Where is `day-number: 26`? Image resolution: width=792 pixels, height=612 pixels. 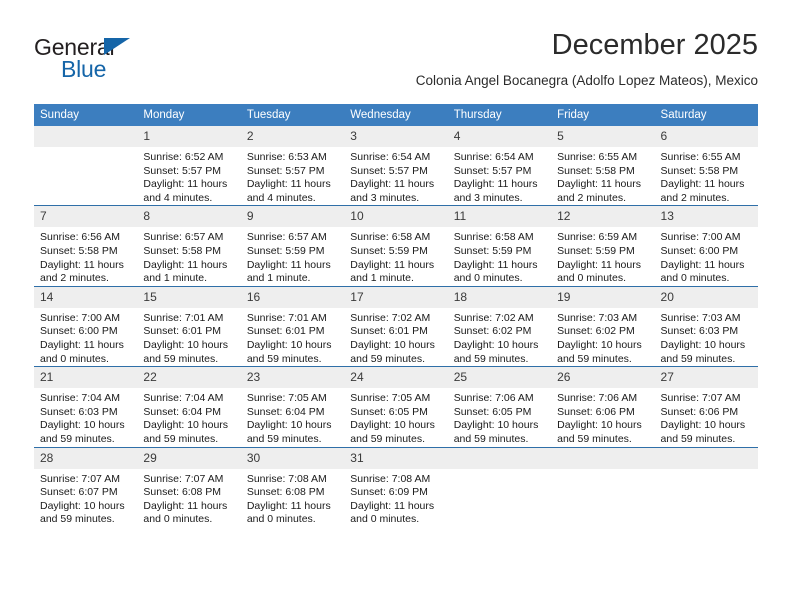
day-number: 26 is located at coordinates (603, 378).